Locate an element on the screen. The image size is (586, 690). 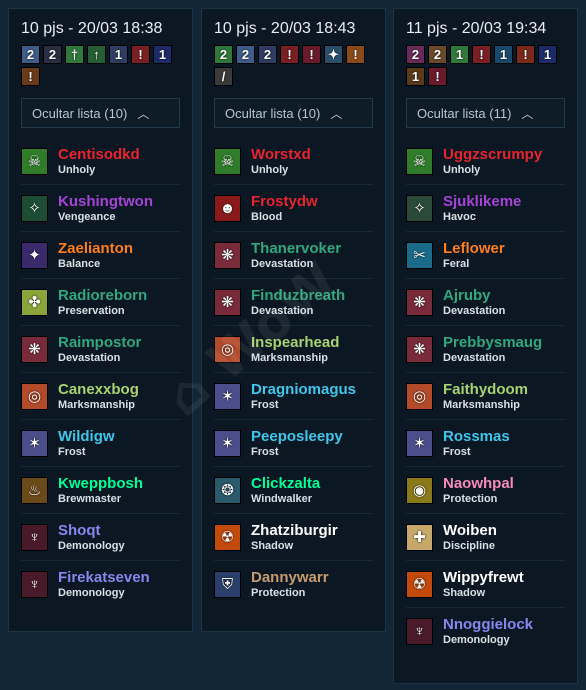
player-name: Canexxbog is located at coordinates (98, 389).